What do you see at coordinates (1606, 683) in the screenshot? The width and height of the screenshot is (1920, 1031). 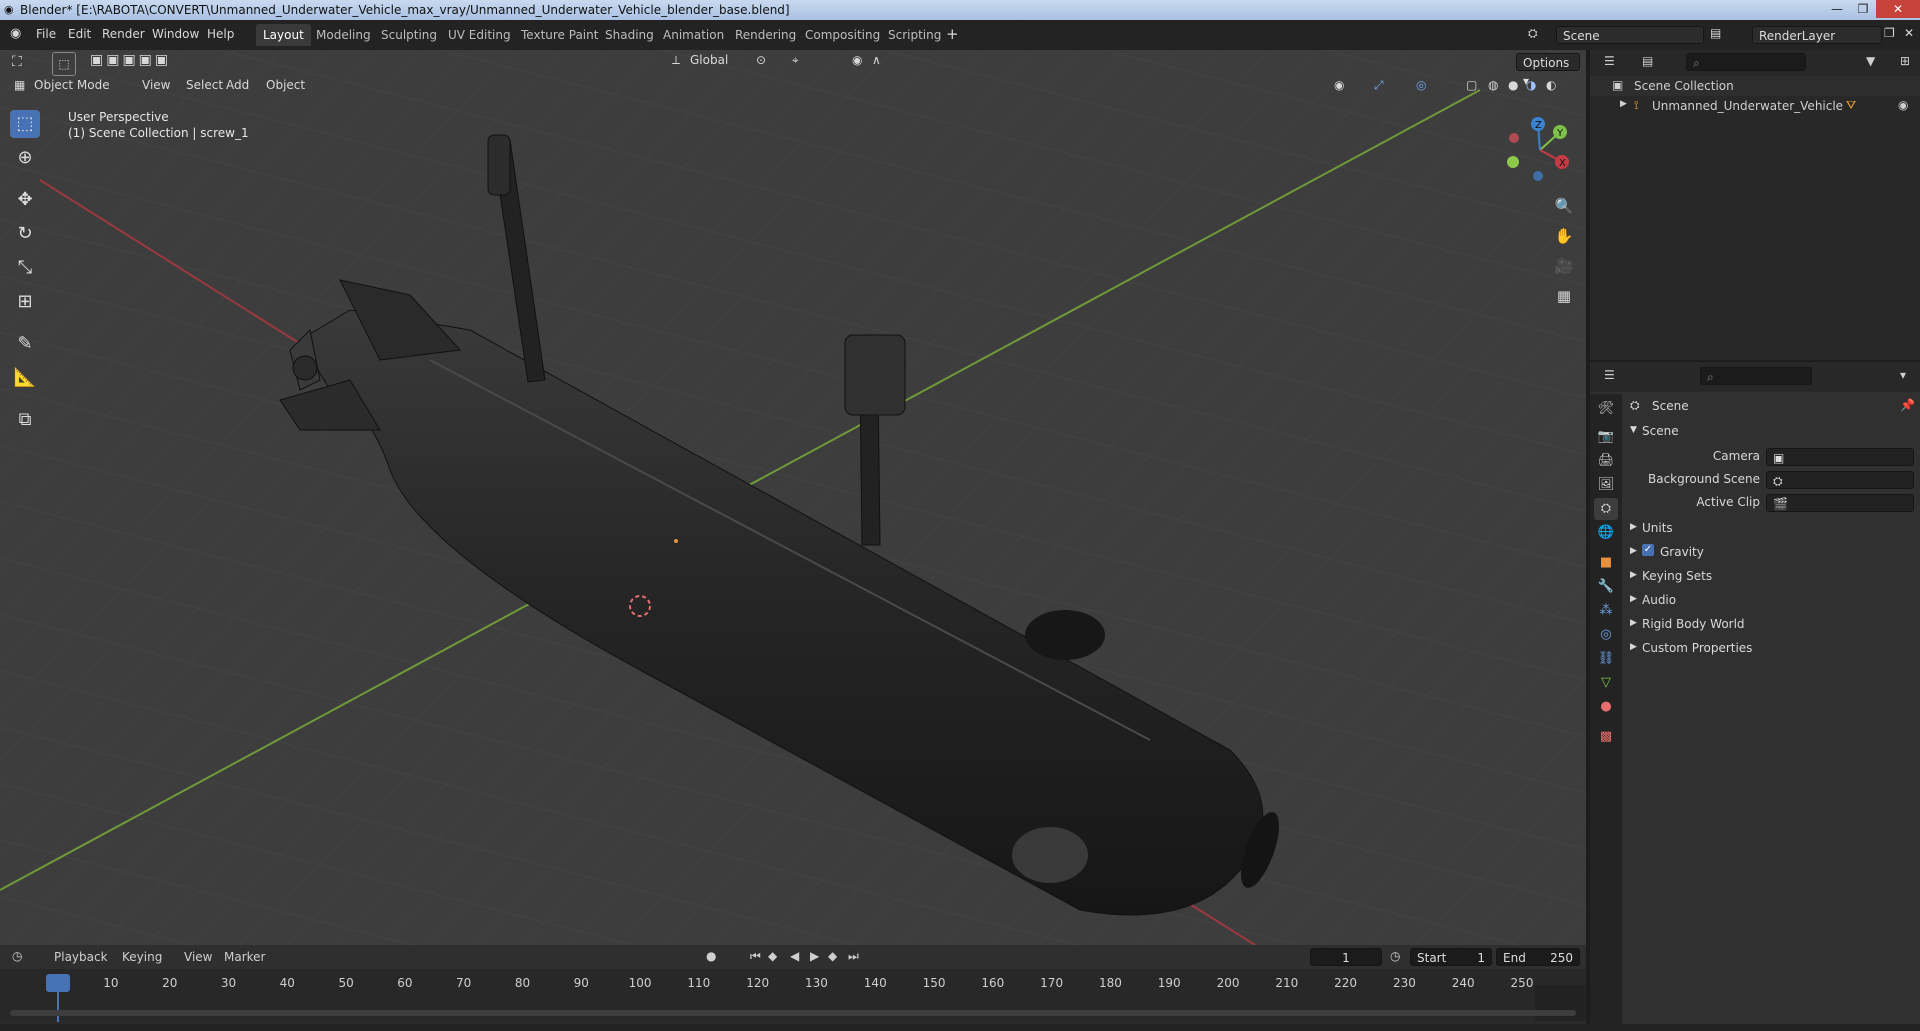 I see `data-tab-icon: ▽` at bounding box center [1606, 683].